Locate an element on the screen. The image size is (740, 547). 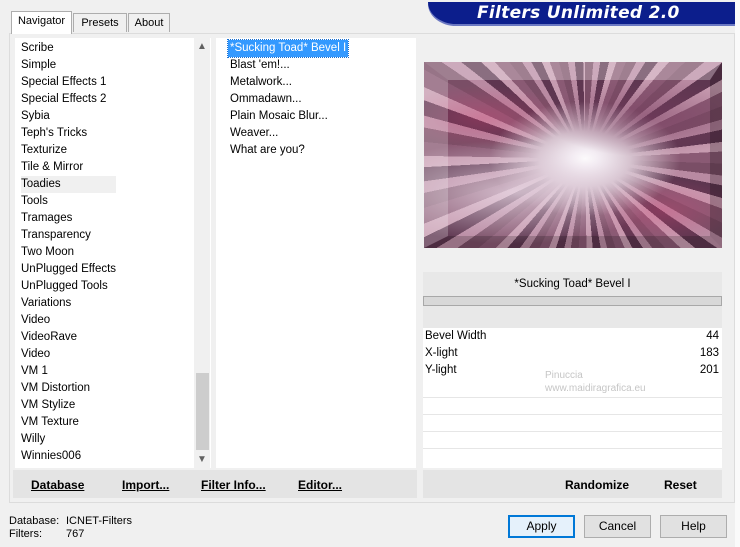
param-label: X-light is located at coordinates (441, 353).